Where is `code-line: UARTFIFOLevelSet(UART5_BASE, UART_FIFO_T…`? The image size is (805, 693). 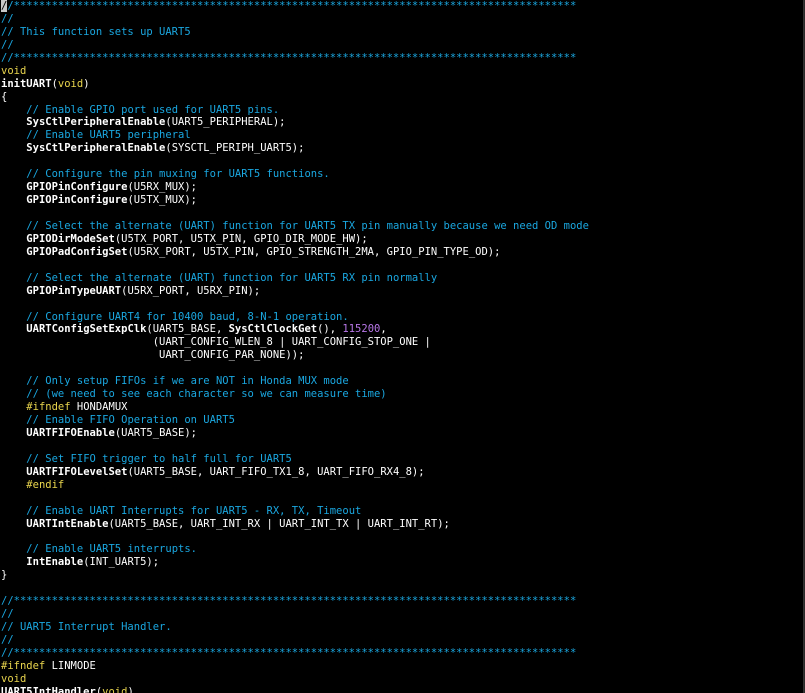 code-line: UARTFIFOLevelSet(UART5_BASE, UART_FIFO_T… is located at coordinates (295, 472).